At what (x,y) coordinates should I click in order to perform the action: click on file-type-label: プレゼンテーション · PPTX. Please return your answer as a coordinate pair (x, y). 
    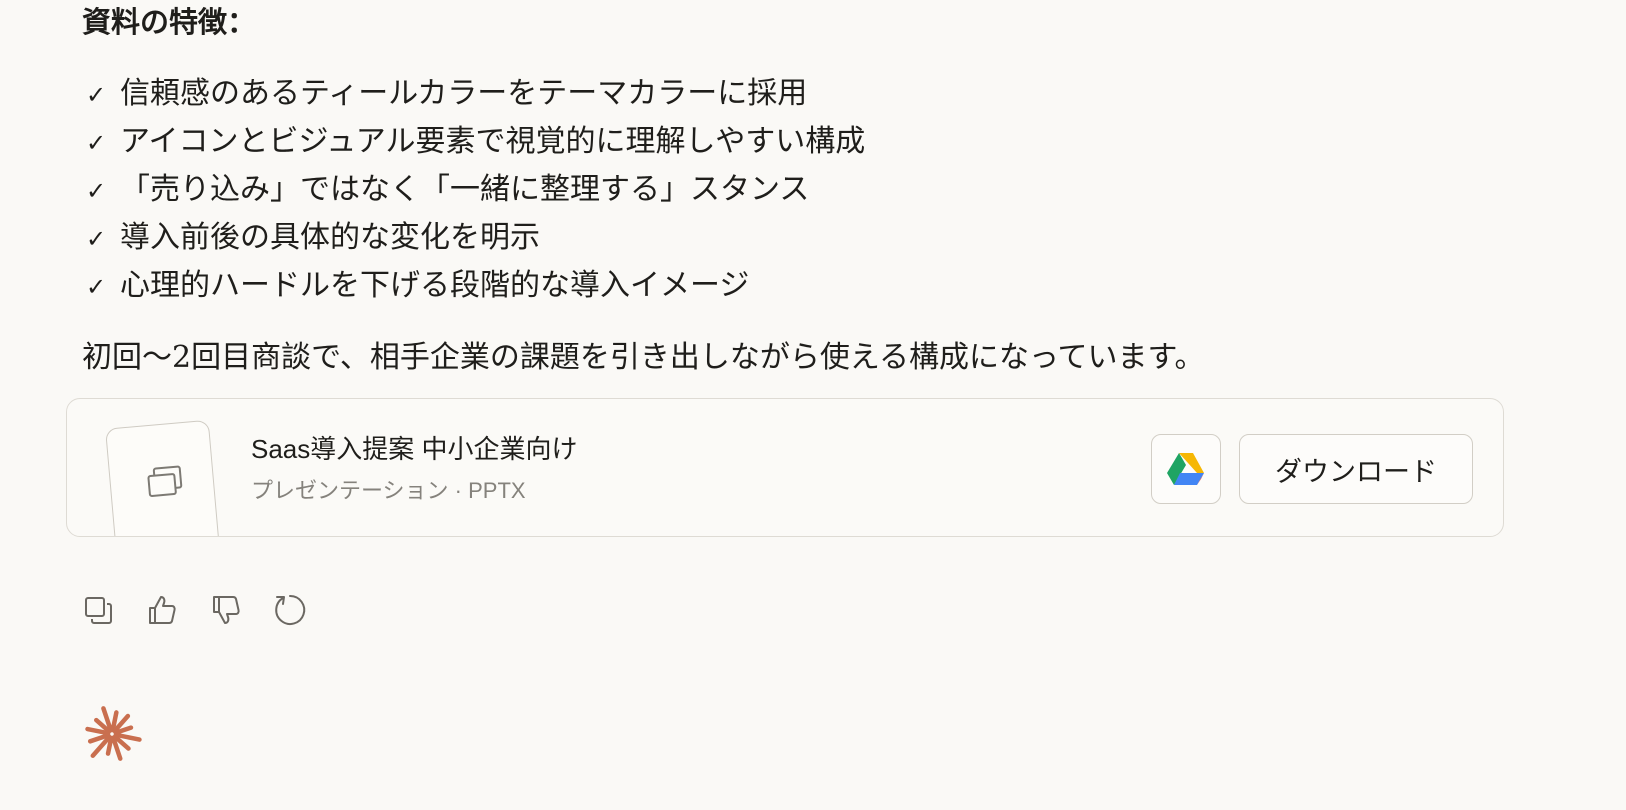
    Looking at the image, I should click on (388, 490).